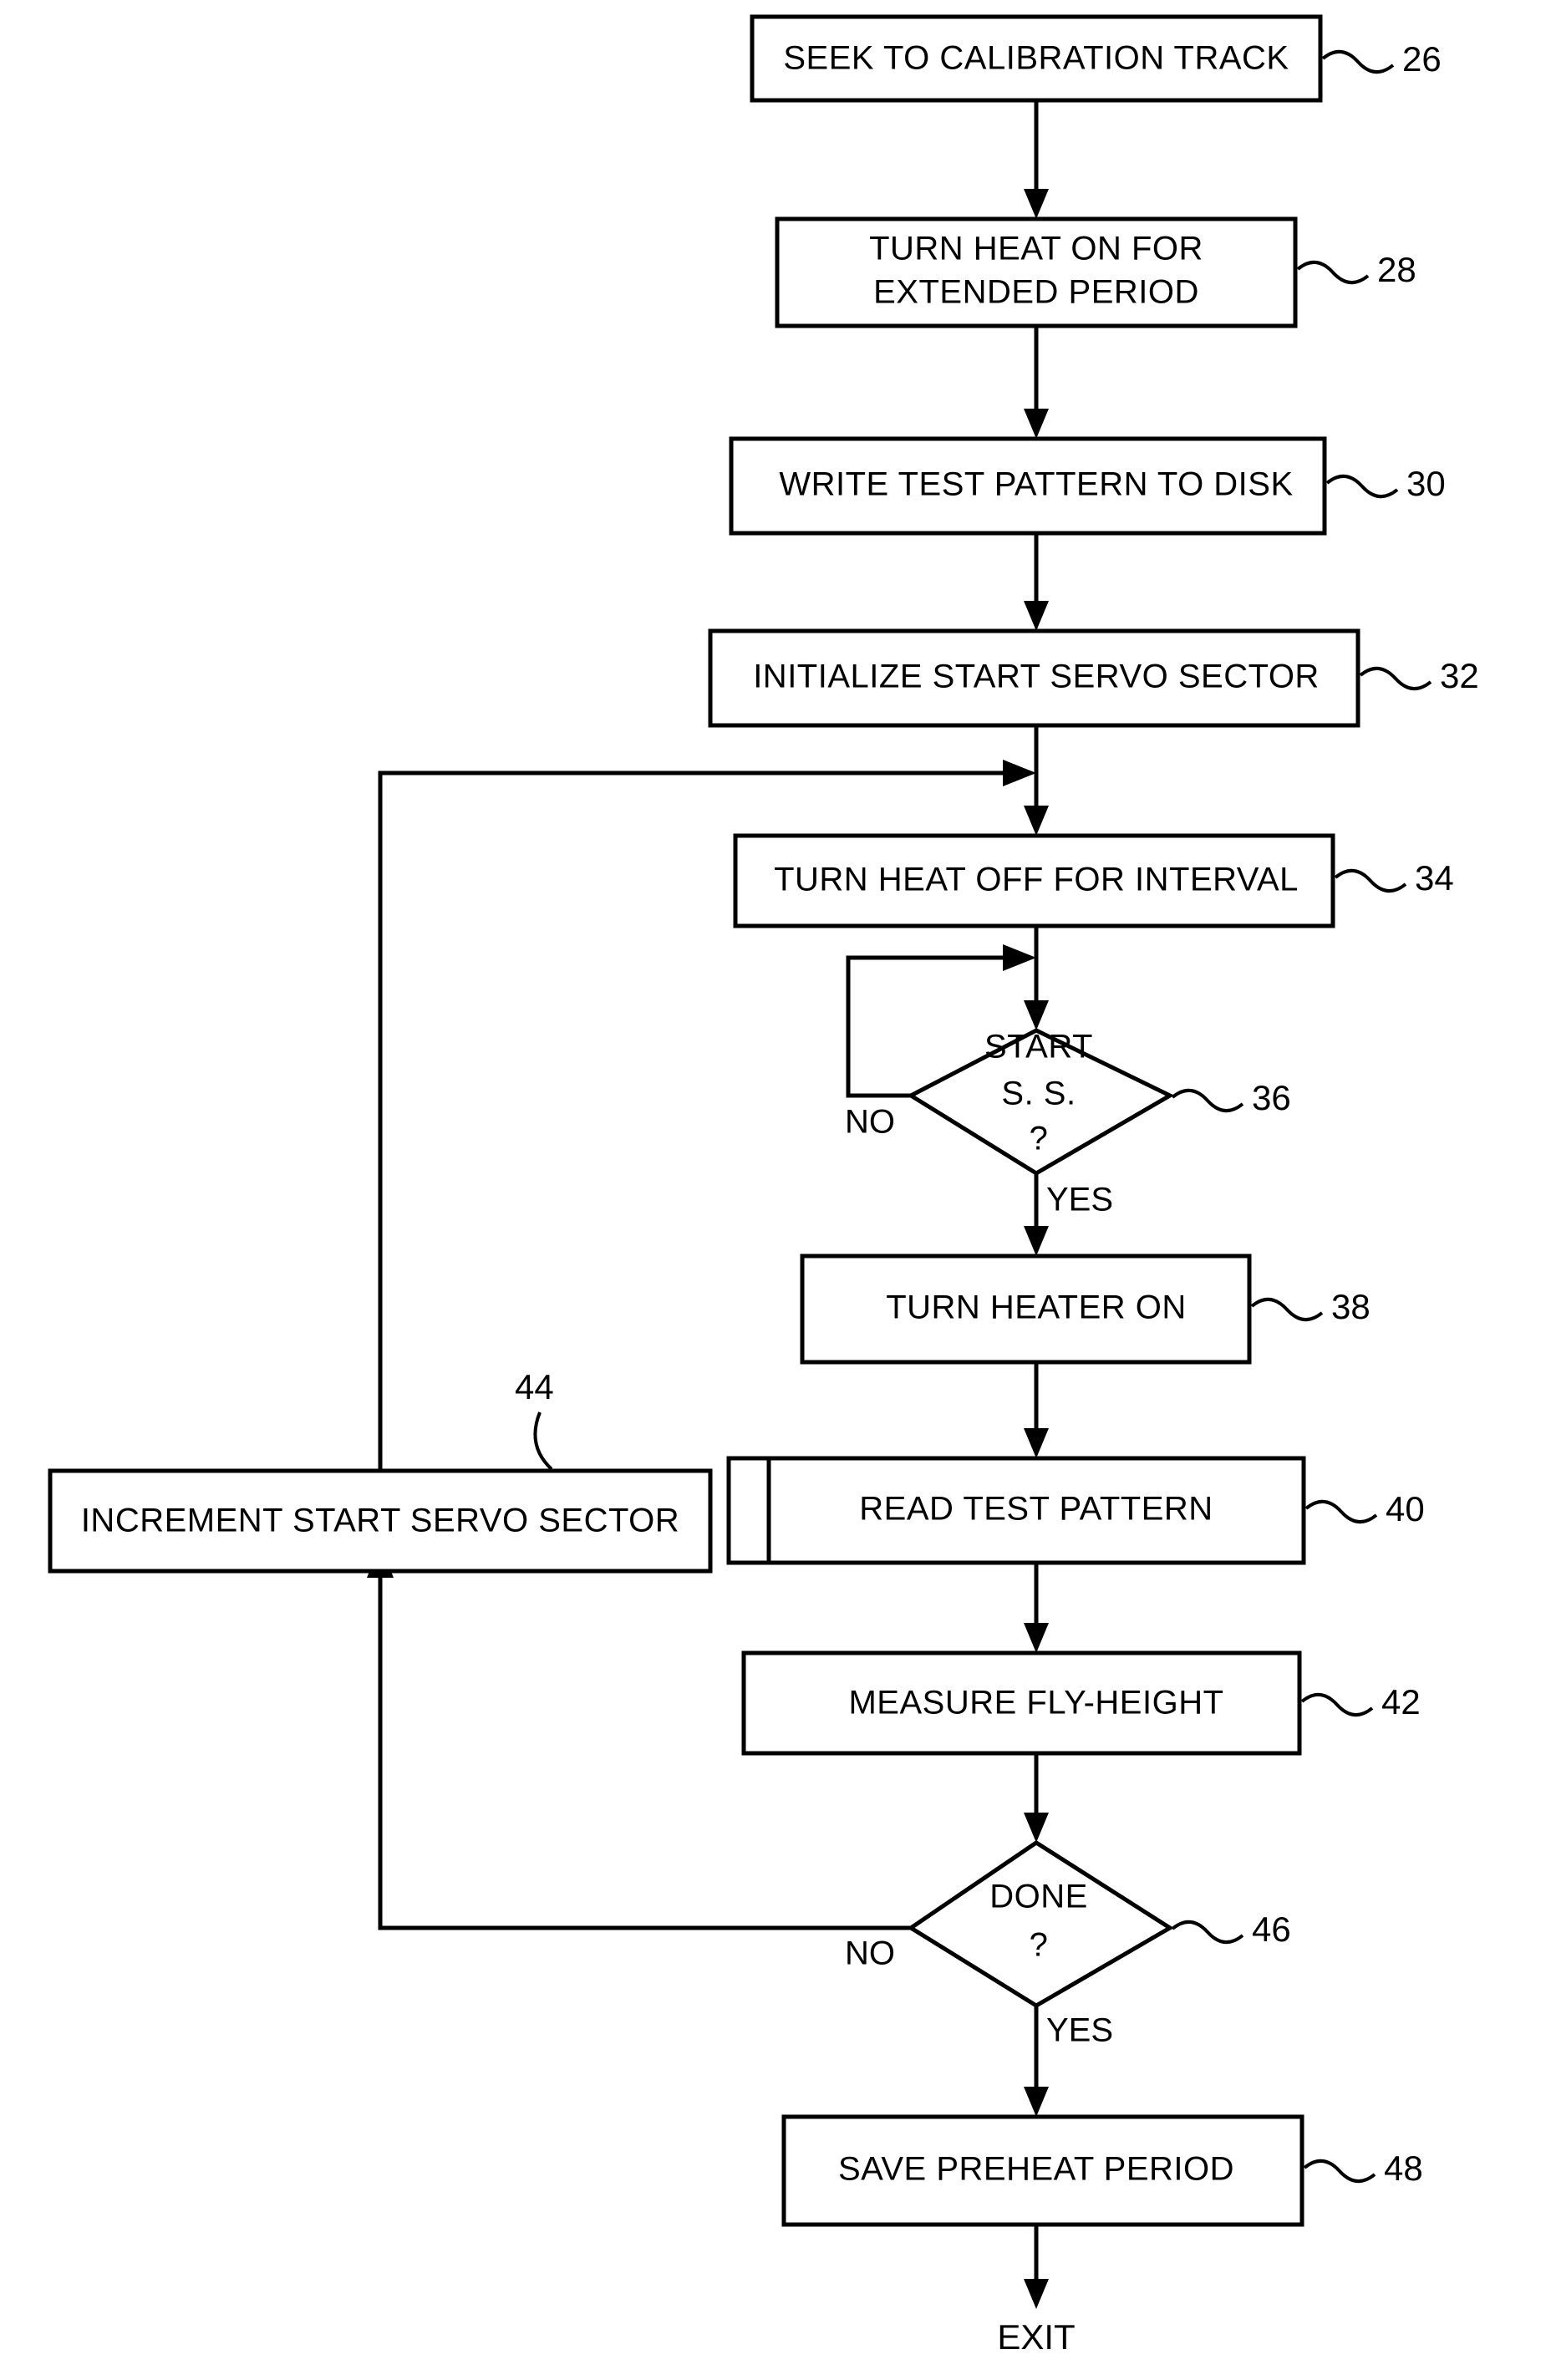 The image size is (1546, 2380). What do you see at coordinates (1036, 272) in the screenshot?
I see `node-turn-heat-on-for-extended-period: TURN HEAT ON FOR EXTENDED PERIOD` at bounding box center [1036, 272].